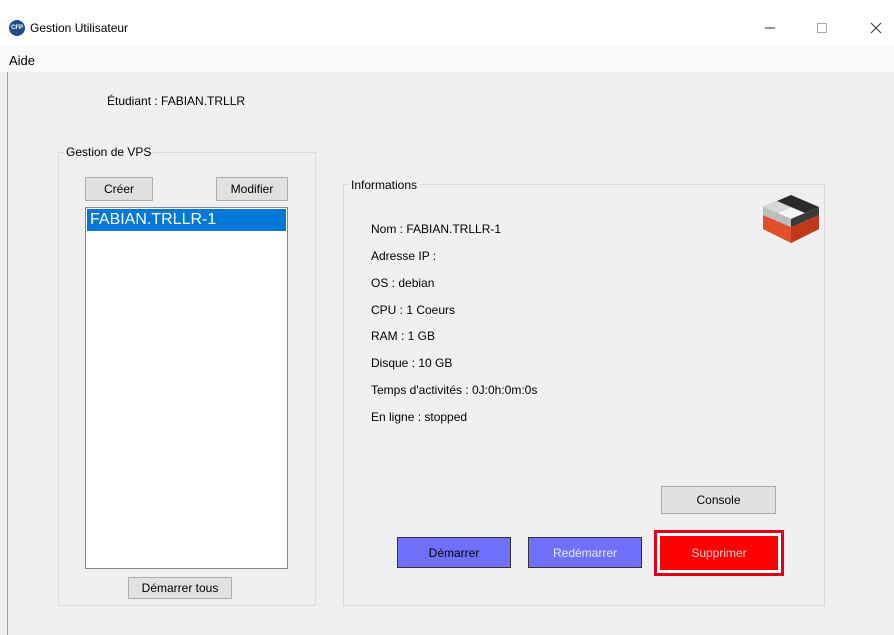 The height and width of the screenshot is (635, 894). I want to click on app-logo-icon: CFP, so click(17, 28).